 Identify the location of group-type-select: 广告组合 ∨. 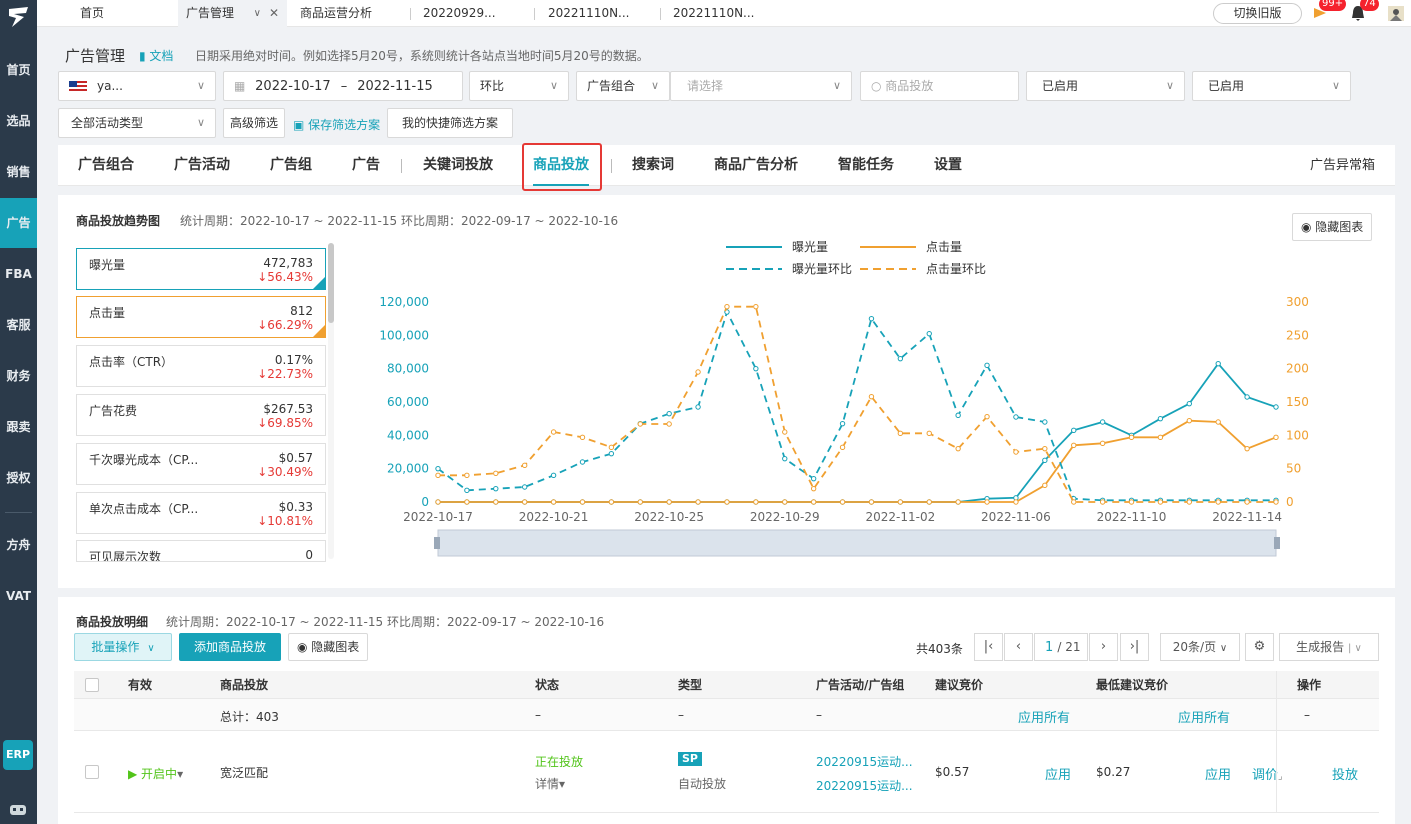
(623, 86).